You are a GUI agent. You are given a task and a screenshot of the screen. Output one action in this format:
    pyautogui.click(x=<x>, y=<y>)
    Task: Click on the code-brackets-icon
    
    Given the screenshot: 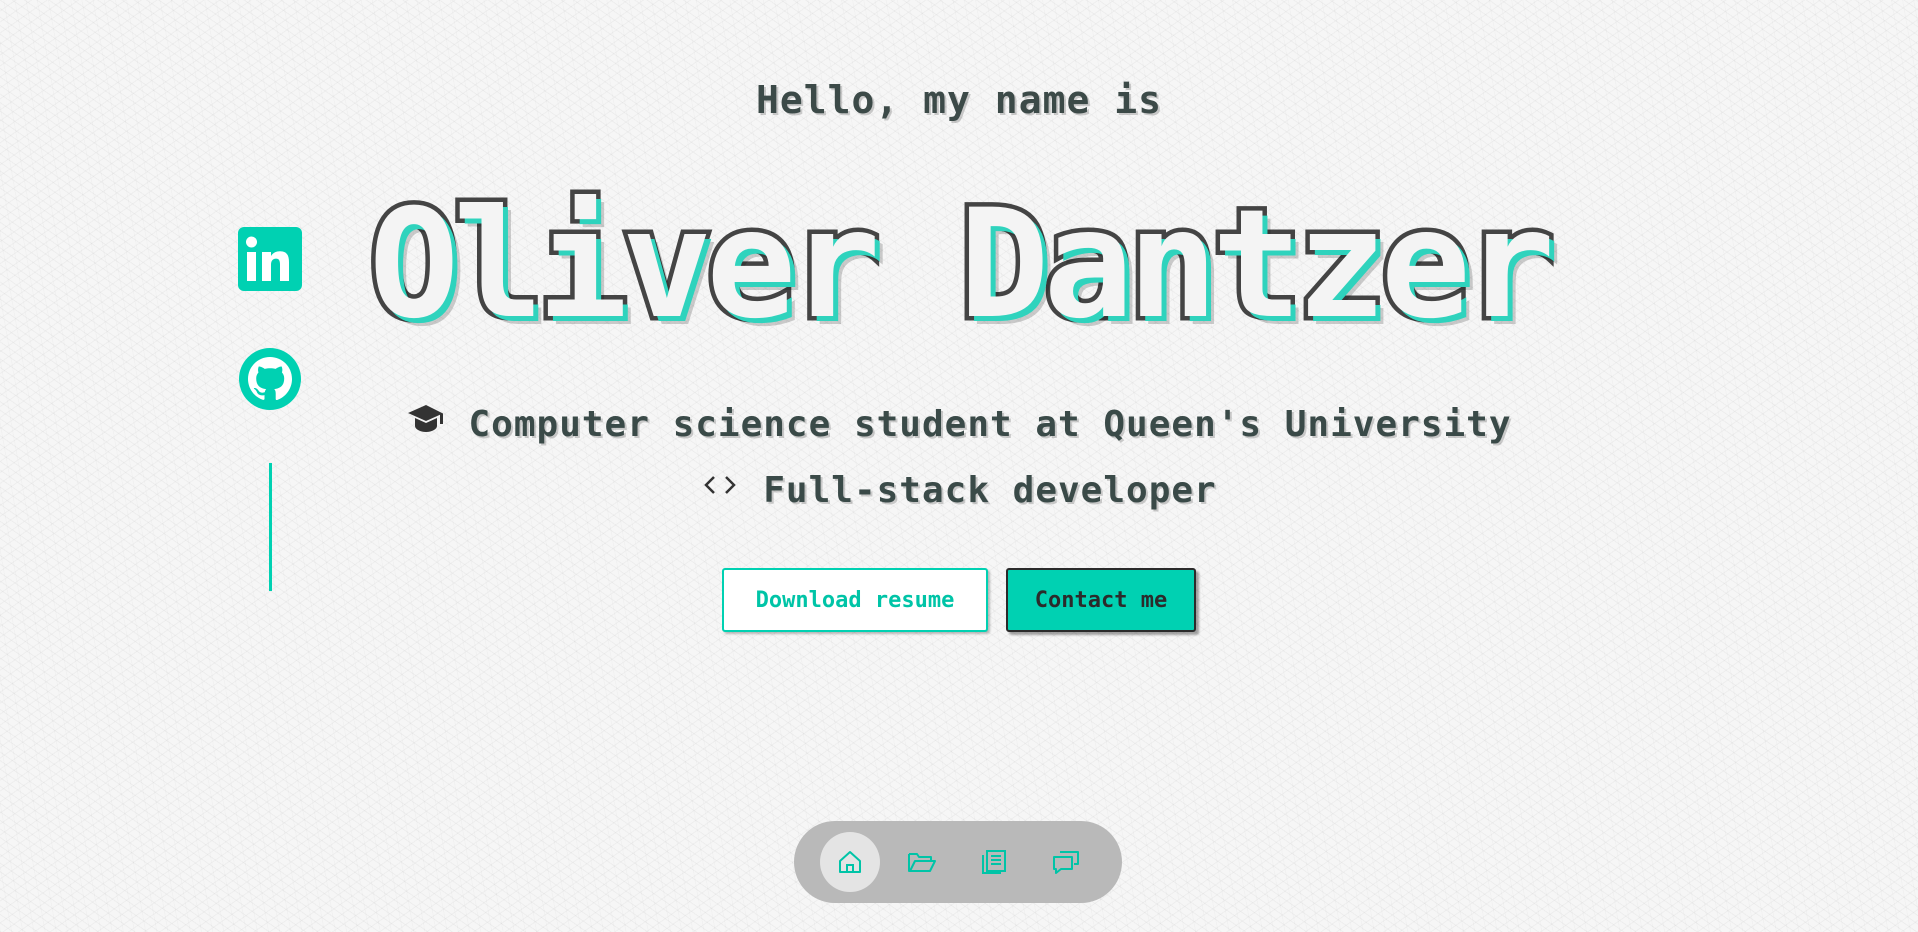 What is the action you would take?
    pyautogui.click(x=720, y=485)
    